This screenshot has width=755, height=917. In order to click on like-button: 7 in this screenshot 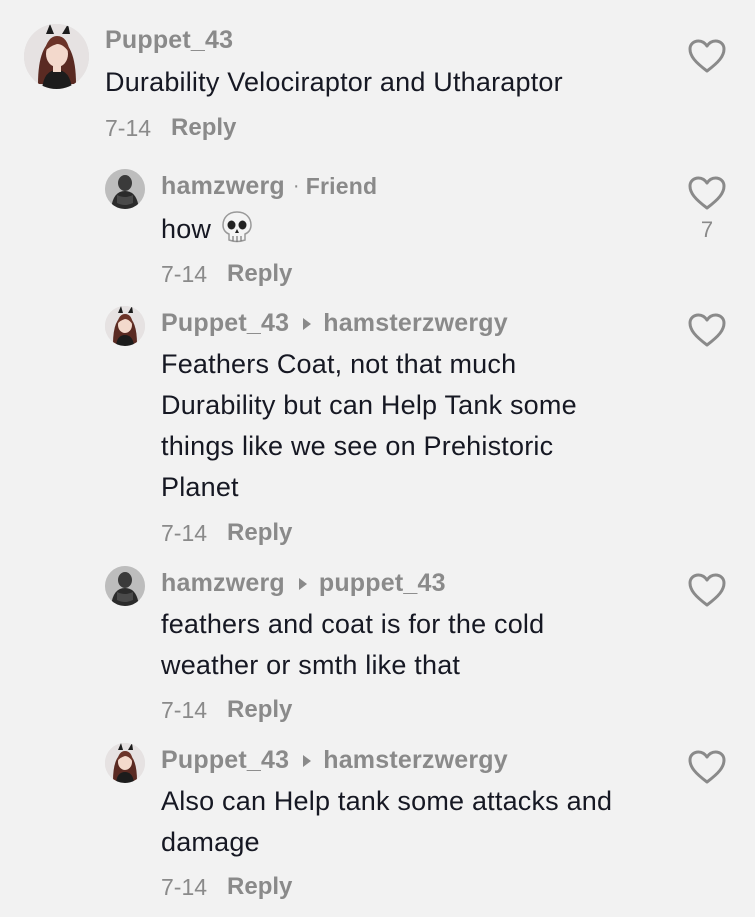, I will do `click(707, 209)`.